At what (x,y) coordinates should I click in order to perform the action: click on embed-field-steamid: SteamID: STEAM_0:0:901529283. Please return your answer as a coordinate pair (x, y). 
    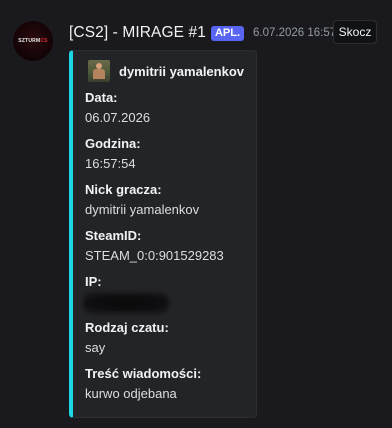
    Looking at the image, I should click on (169, 246).